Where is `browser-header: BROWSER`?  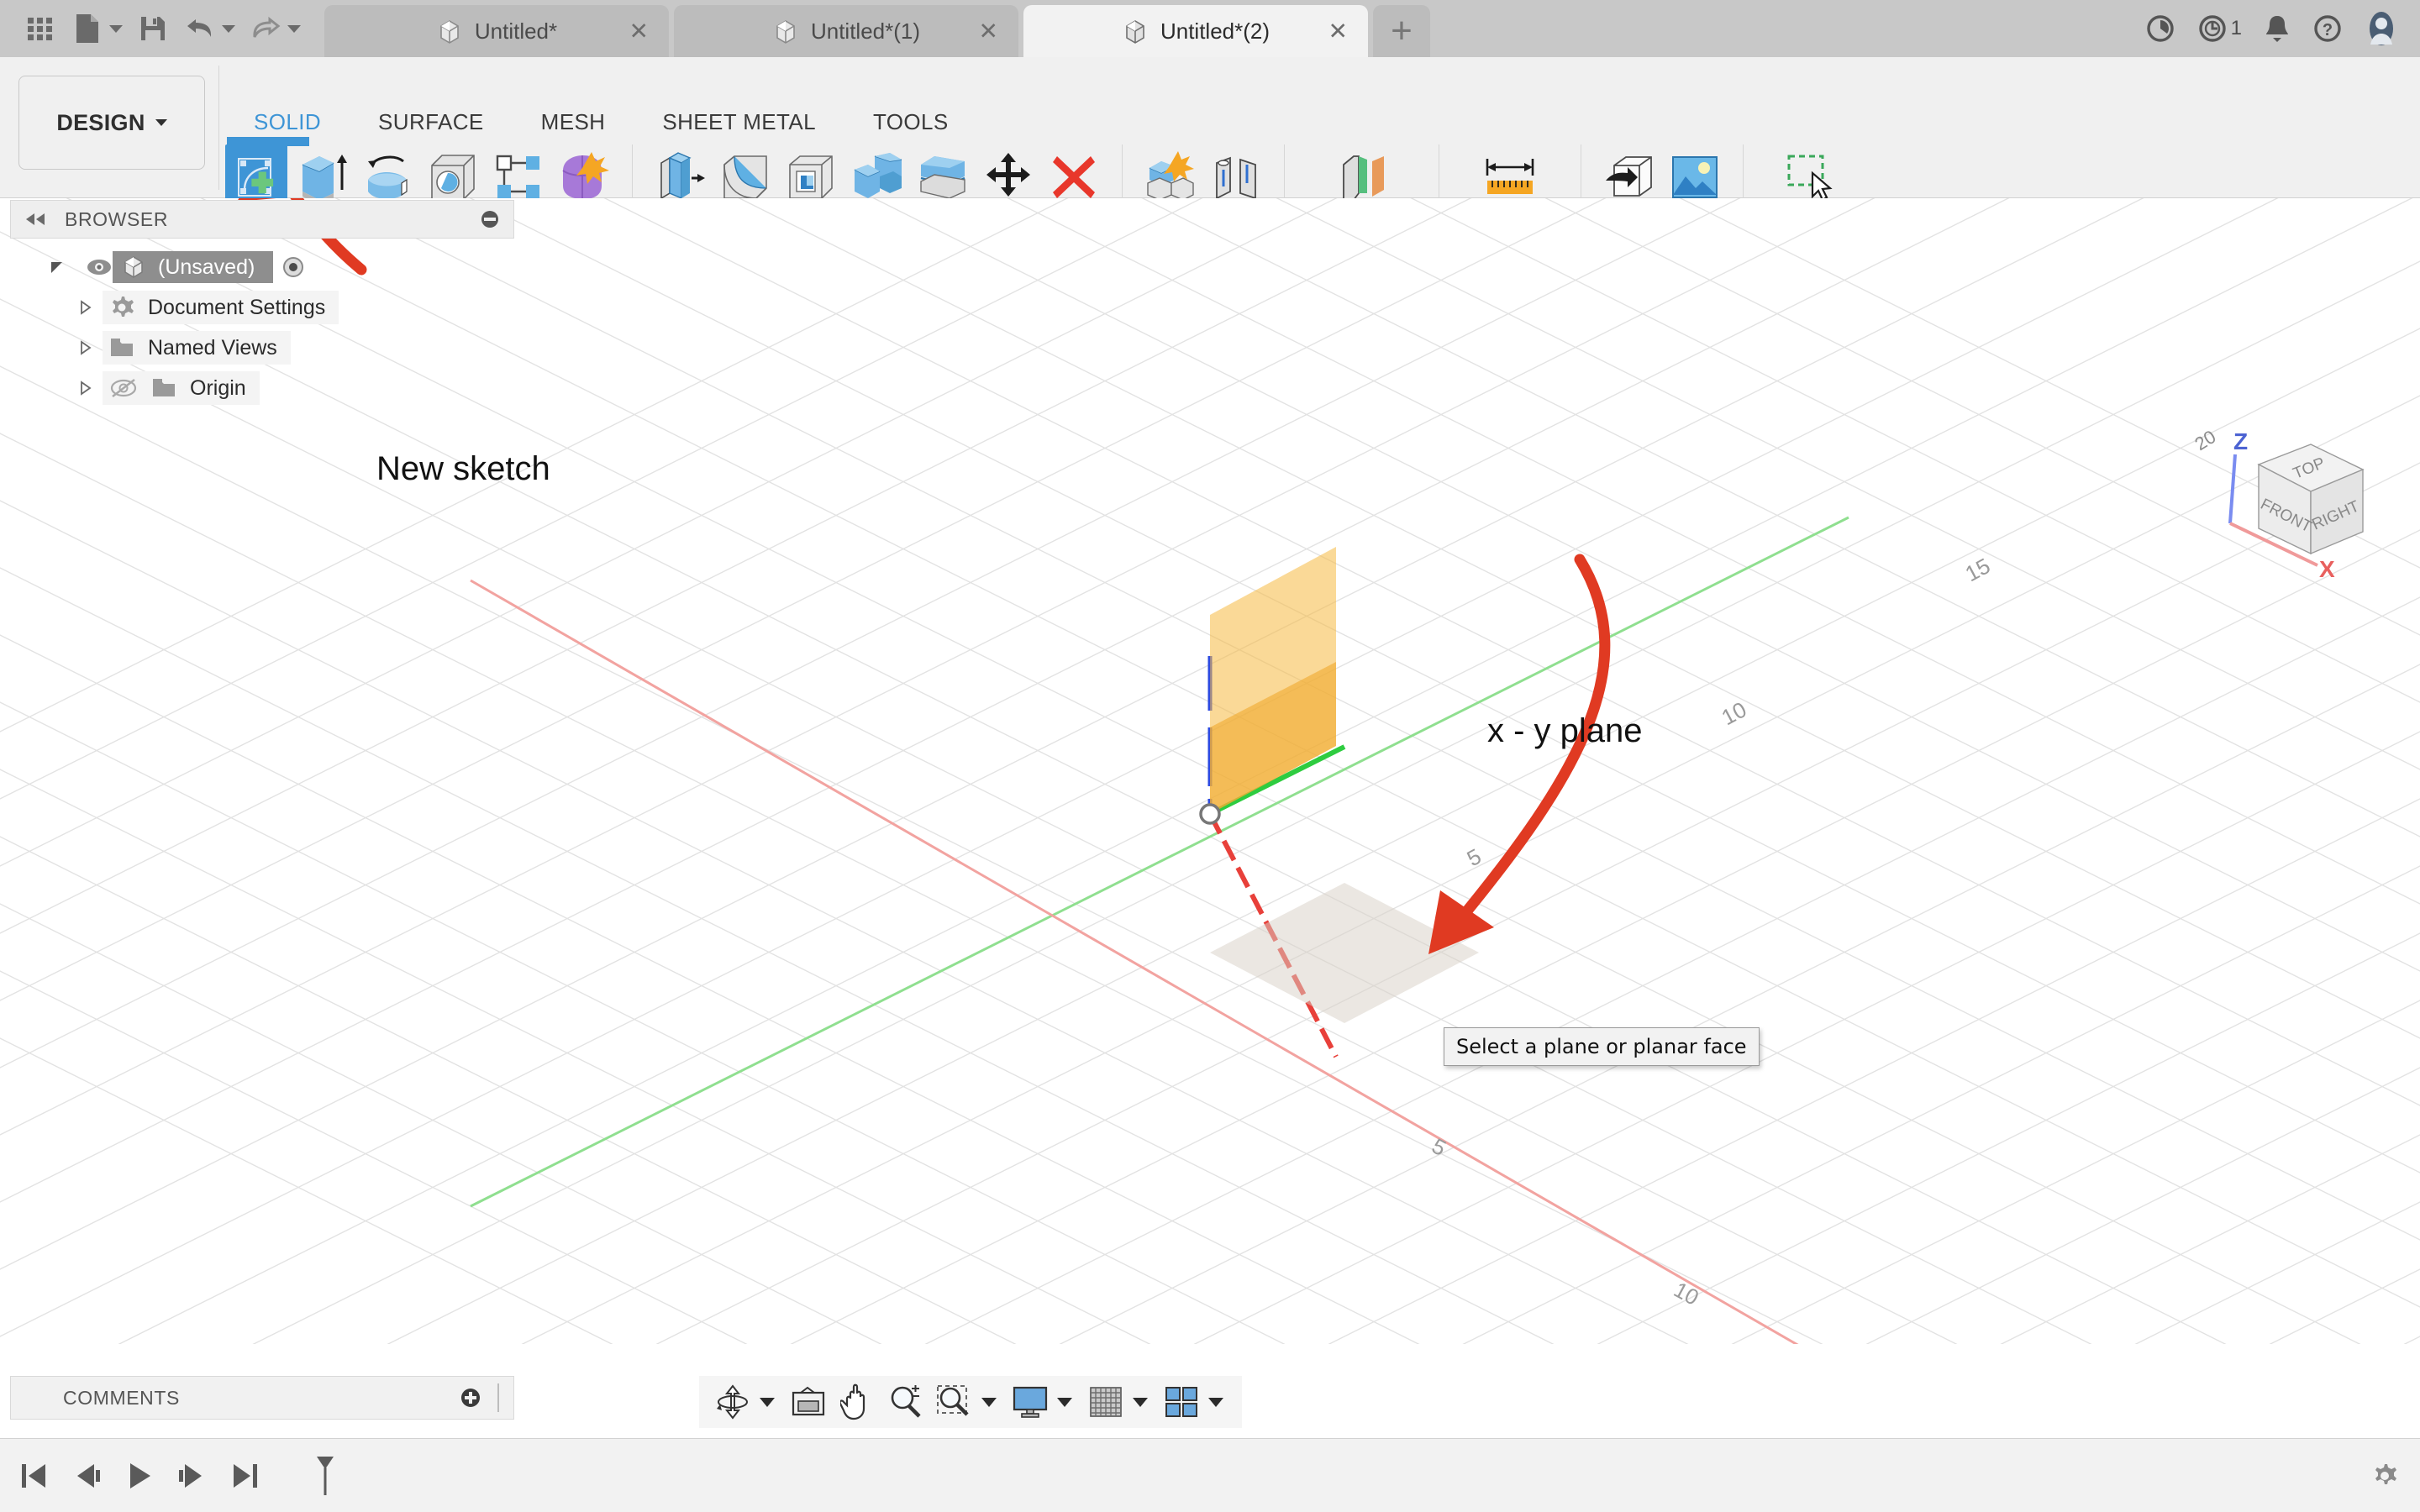
browser-header: BROWSER is located at coordinates (262, 219).